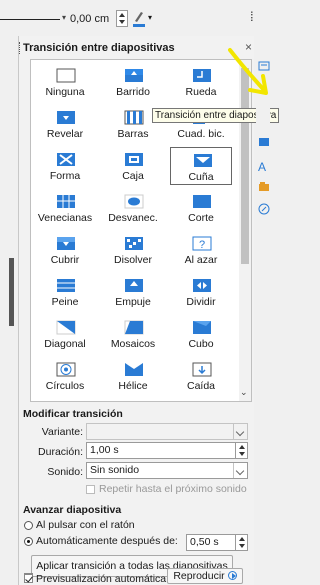  Describe the element at coordinates (30, 19) in the screenshot. I see `line-style-preview` at that location.